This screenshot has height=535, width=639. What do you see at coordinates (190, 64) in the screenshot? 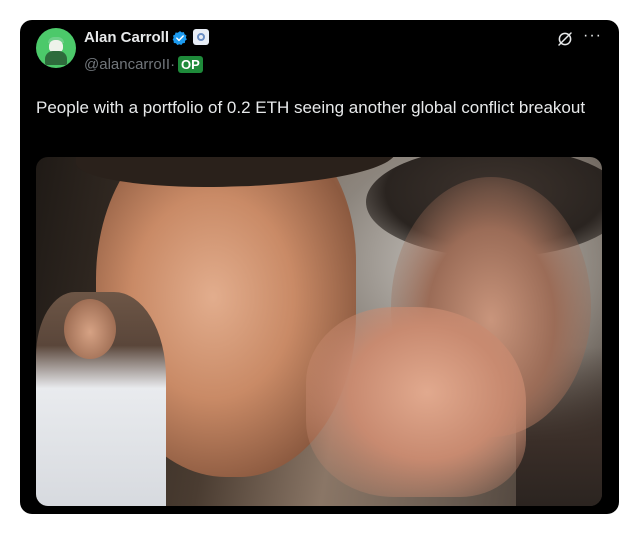
I see `op-badge: OP` at bounding box center [190, 64].